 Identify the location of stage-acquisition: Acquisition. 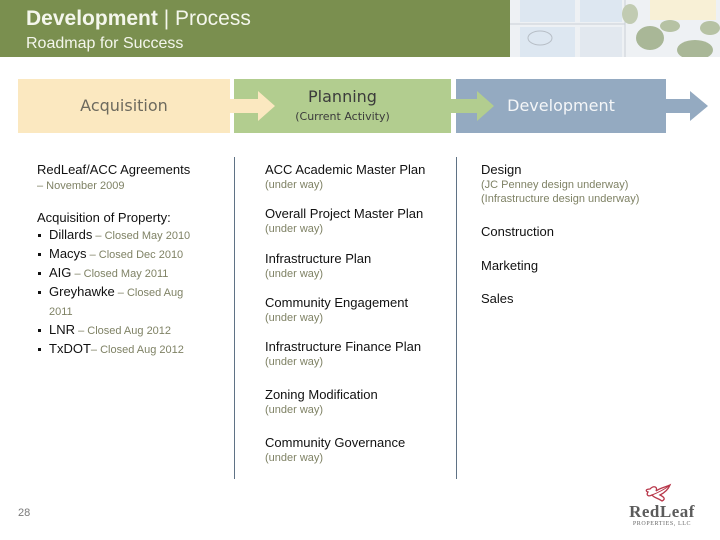
(124, 106).